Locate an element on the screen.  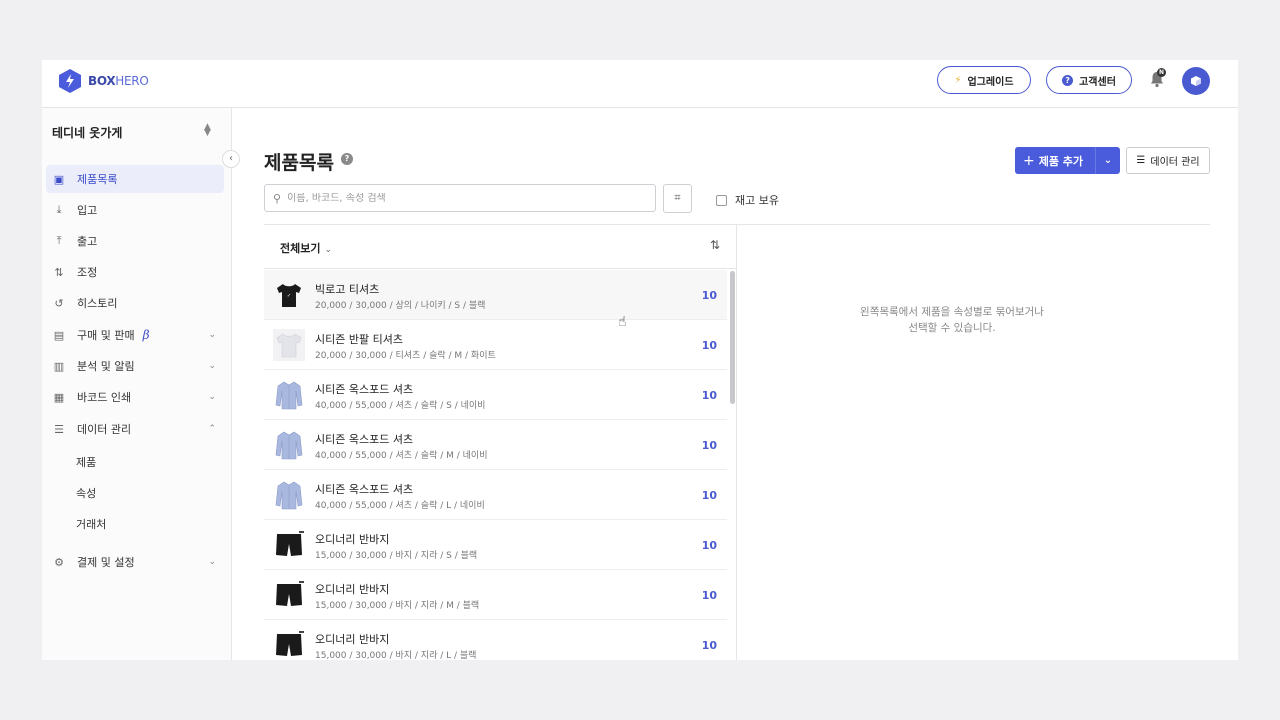
help-center-button: ? 고객센터 is located at coordinates (1089, 80).